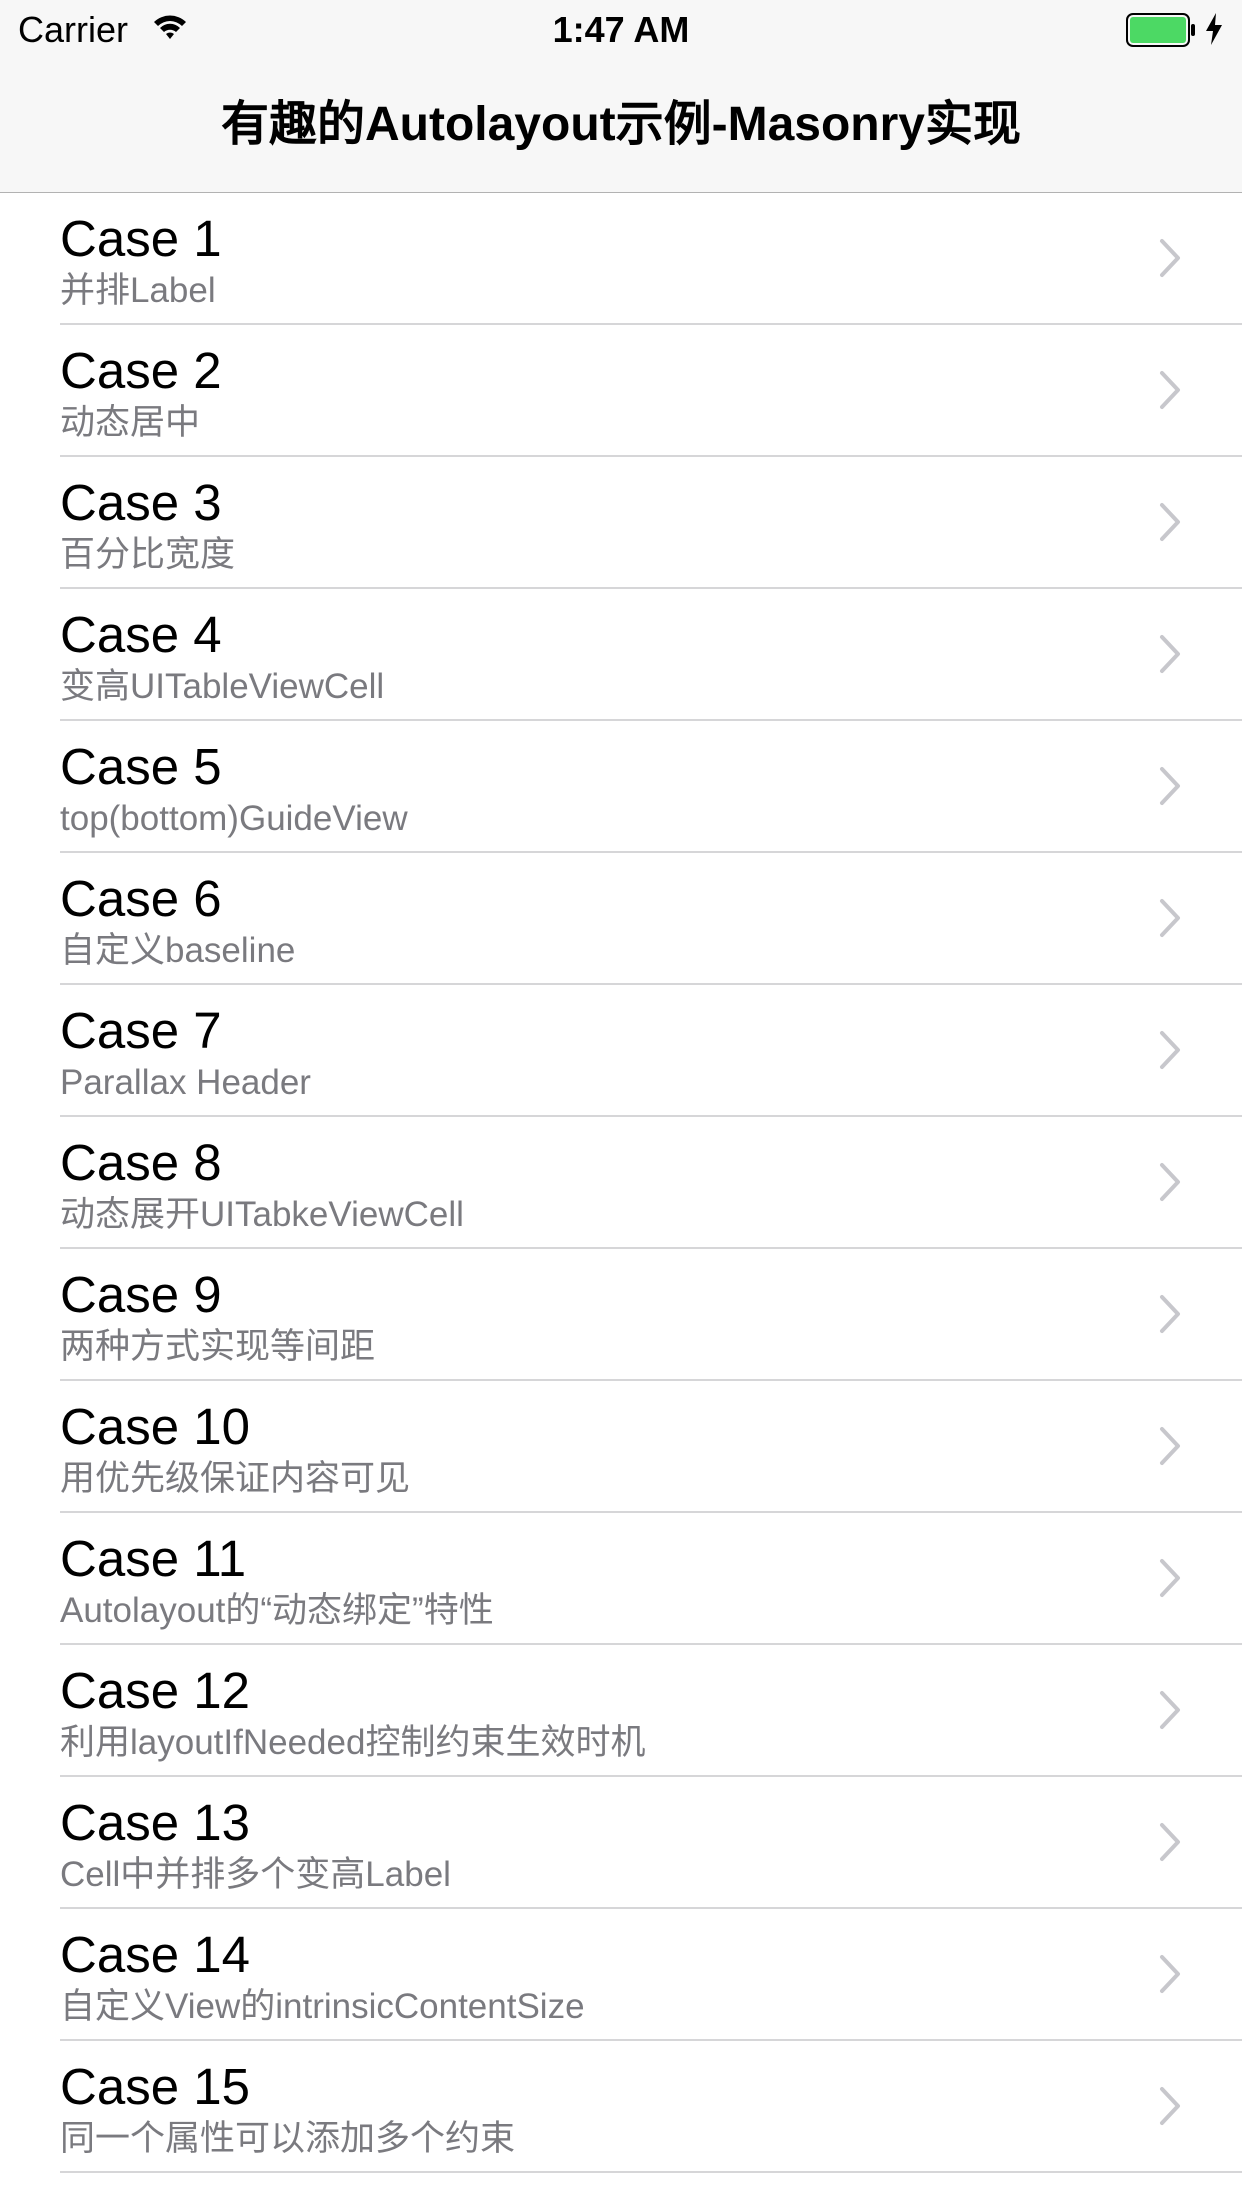  Describe the element at coordinates (621, 523) in the screenshot. I see `table-row: Case 3 百分比宽度` at that location.